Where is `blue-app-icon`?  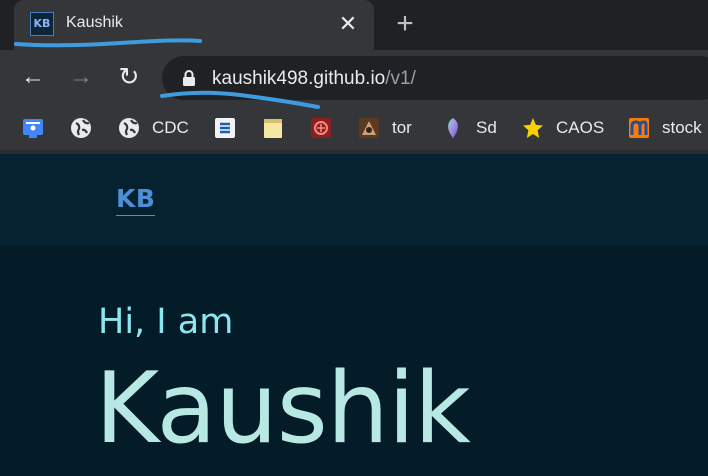 blue-app-icon is located at coordinates (33, 128).